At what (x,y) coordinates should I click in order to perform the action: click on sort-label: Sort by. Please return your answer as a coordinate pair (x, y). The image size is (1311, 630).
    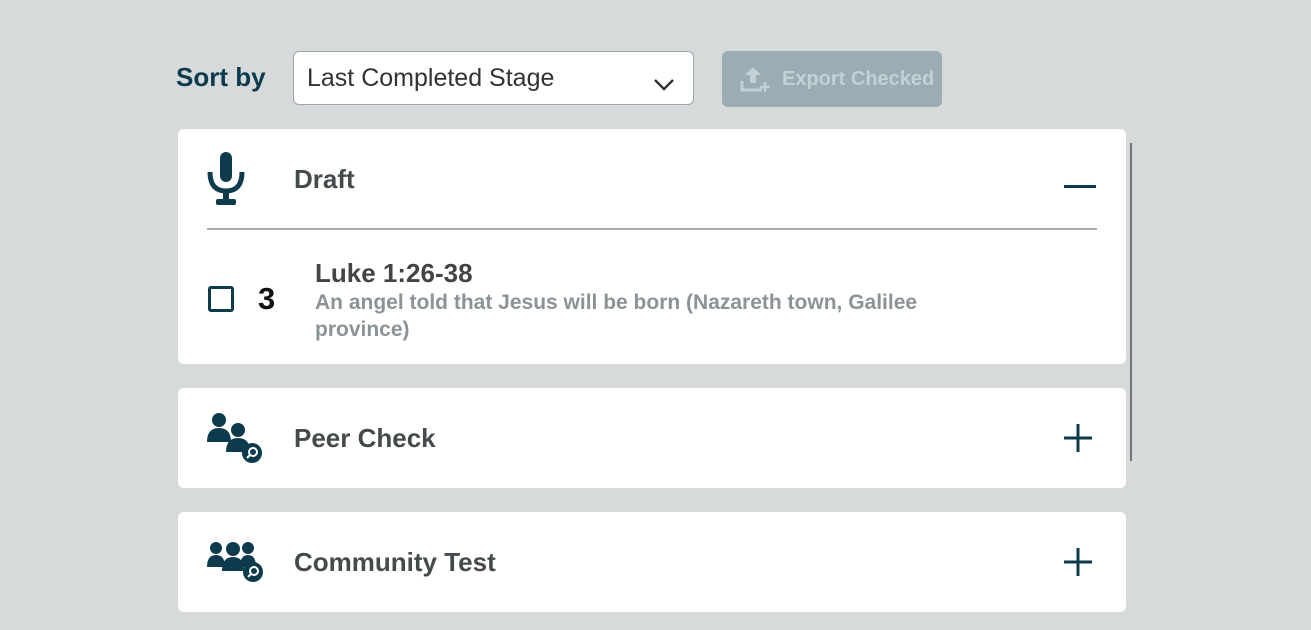
    Looking at the image, I should click on (221, 77).